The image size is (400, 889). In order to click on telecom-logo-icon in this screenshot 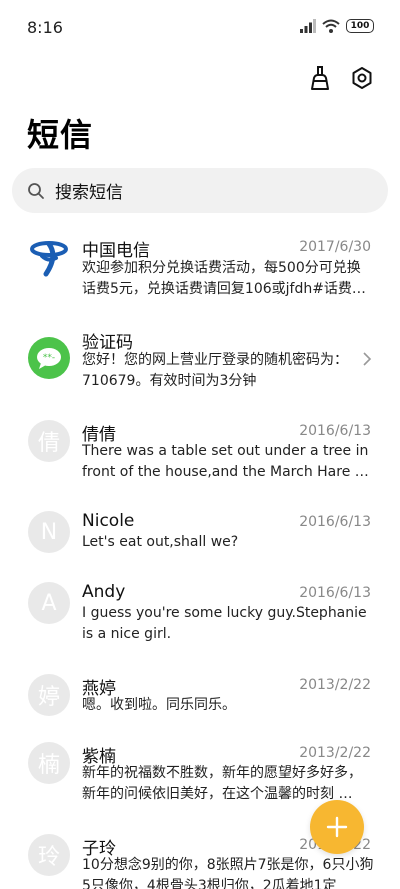, I will do `click(49, 259)`.